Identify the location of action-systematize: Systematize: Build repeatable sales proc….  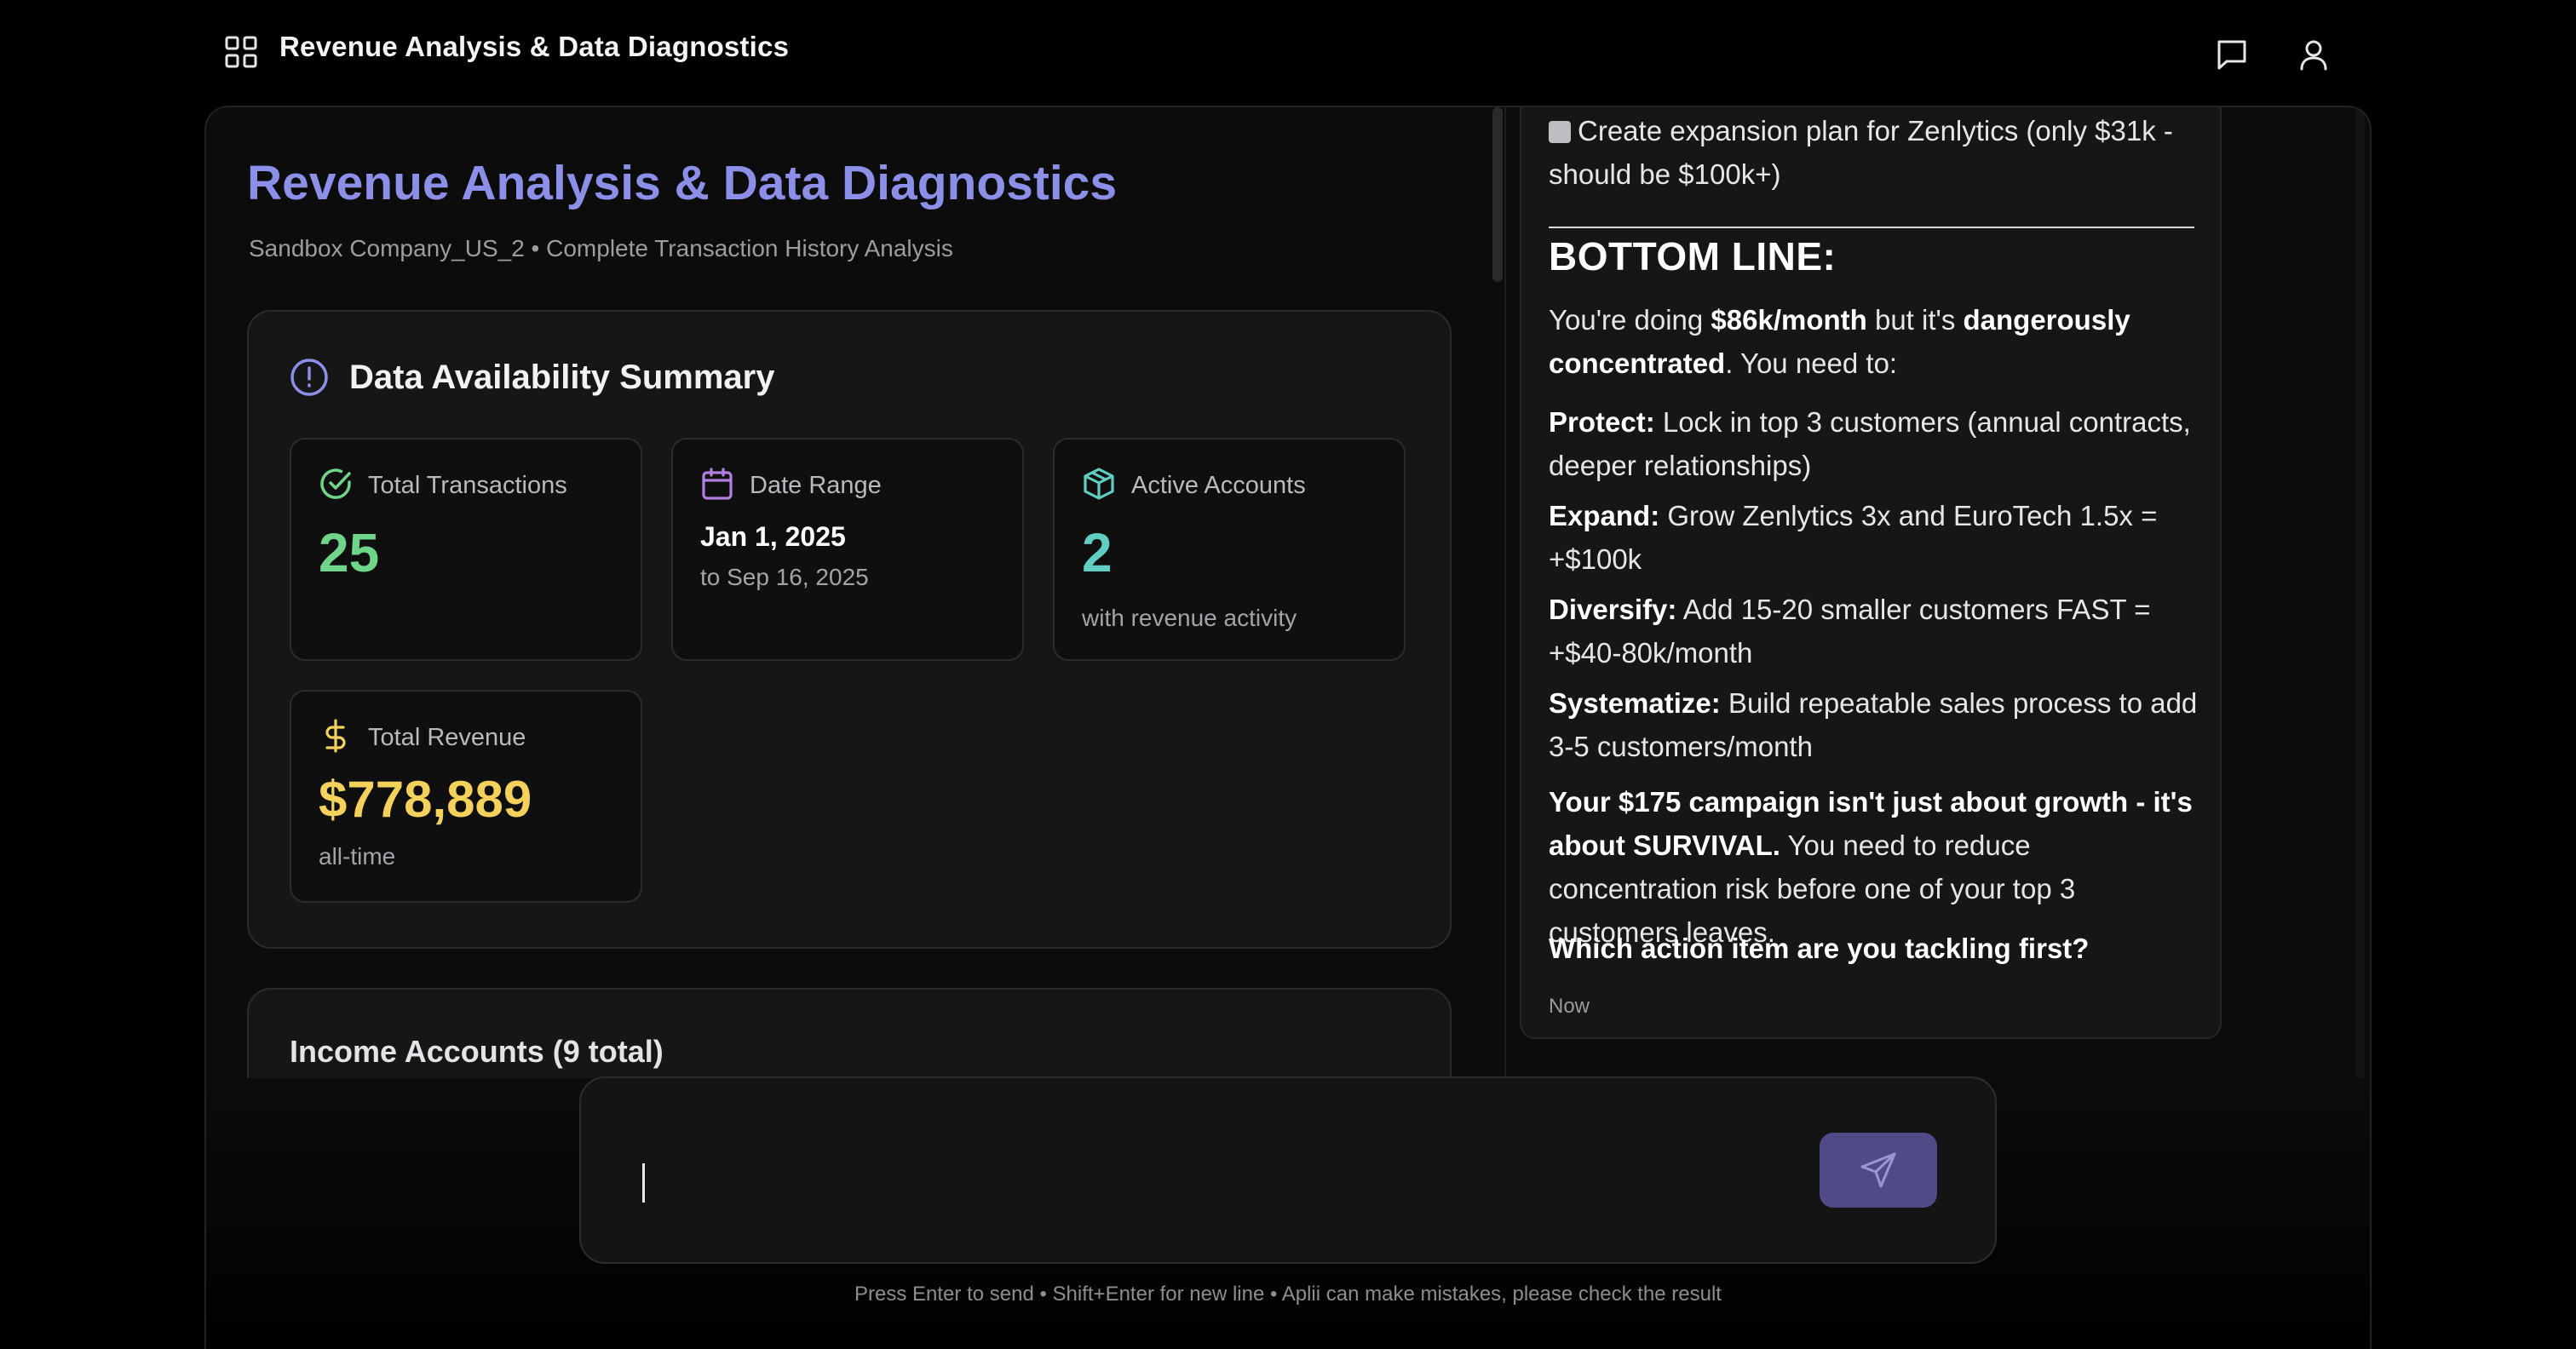
(1875, 725).